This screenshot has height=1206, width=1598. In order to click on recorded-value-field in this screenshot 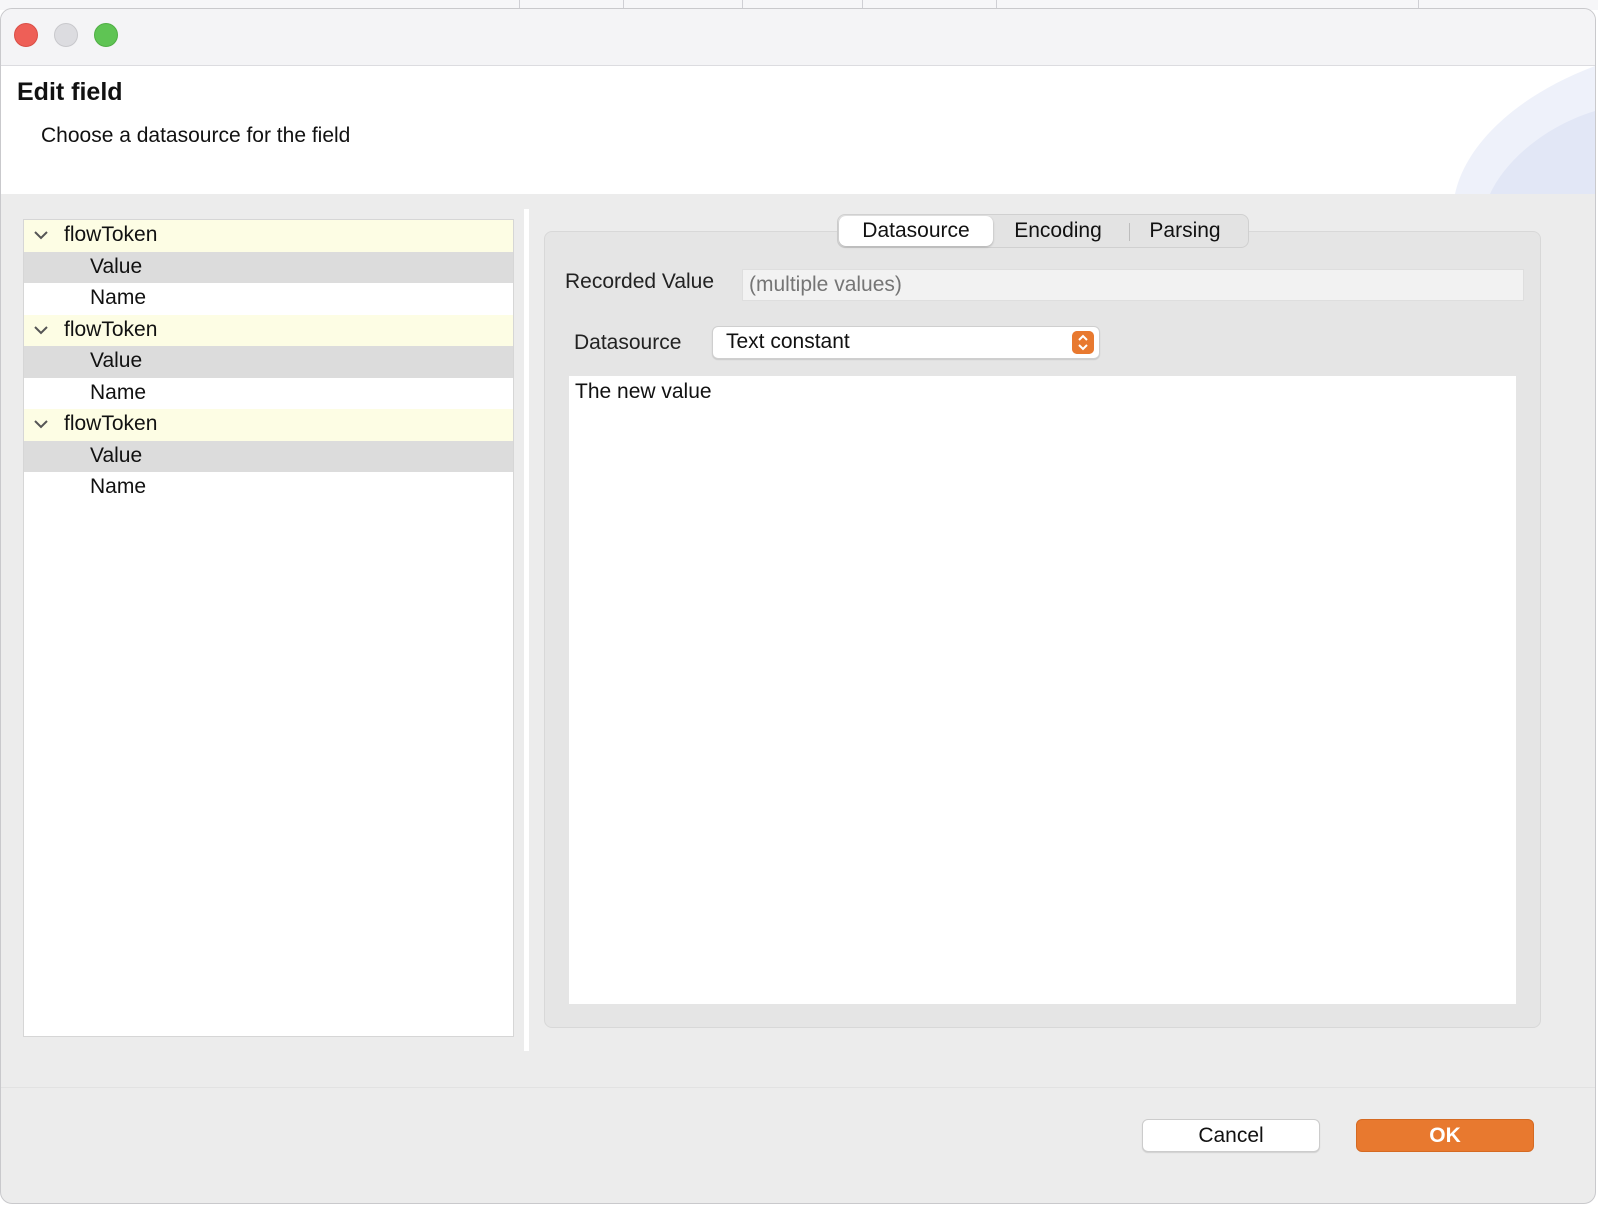, I will do `click(1133, 285)`.